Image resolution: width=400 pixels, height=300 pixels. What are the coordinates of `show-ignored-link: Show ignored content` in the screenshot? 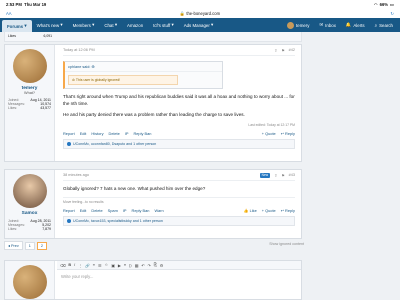 It's located at (286, 244).